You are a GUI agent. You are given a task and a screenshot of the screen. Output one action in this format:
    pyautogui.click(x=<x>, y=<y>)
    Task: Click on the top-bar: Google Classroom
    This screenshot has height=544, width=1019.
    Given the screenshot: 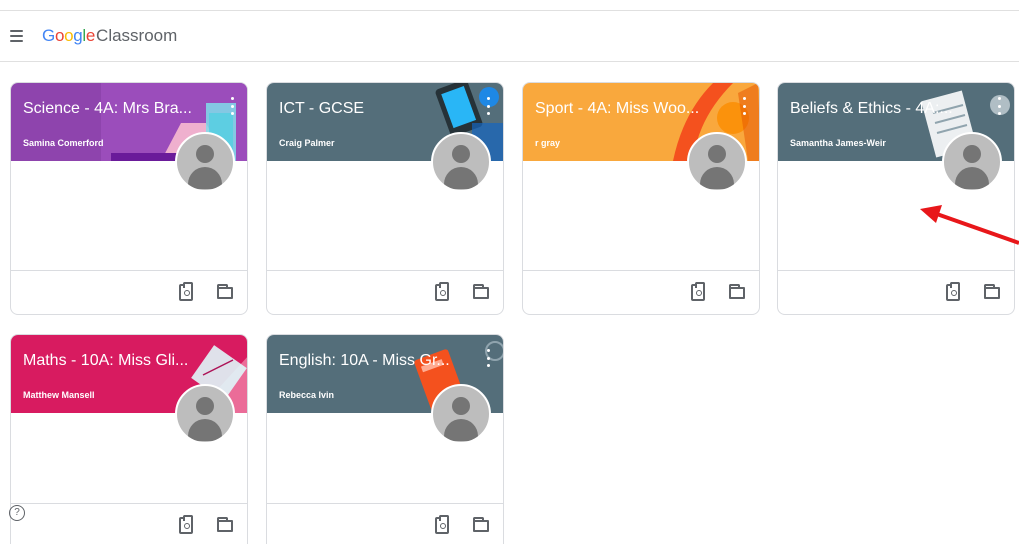 What is the action you would take?
    pyautogui.click(x=509, y=36)
    